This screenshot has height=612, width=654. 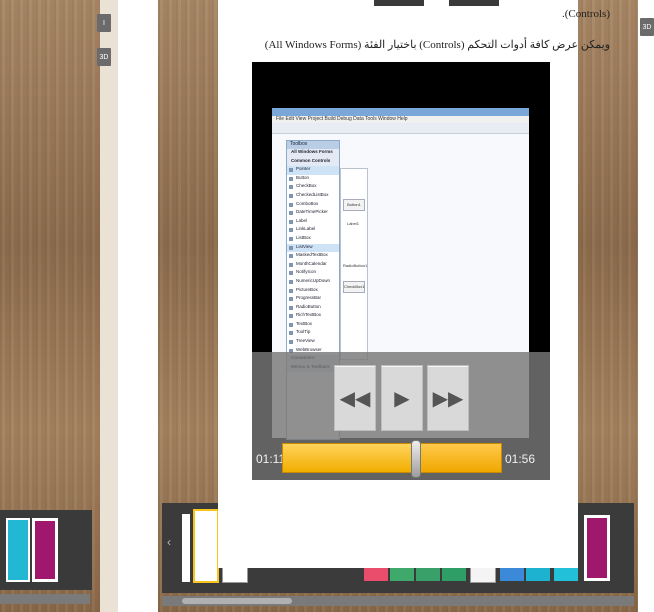 I want to click on toolbox-item: Label, so click(x=313, y=222).